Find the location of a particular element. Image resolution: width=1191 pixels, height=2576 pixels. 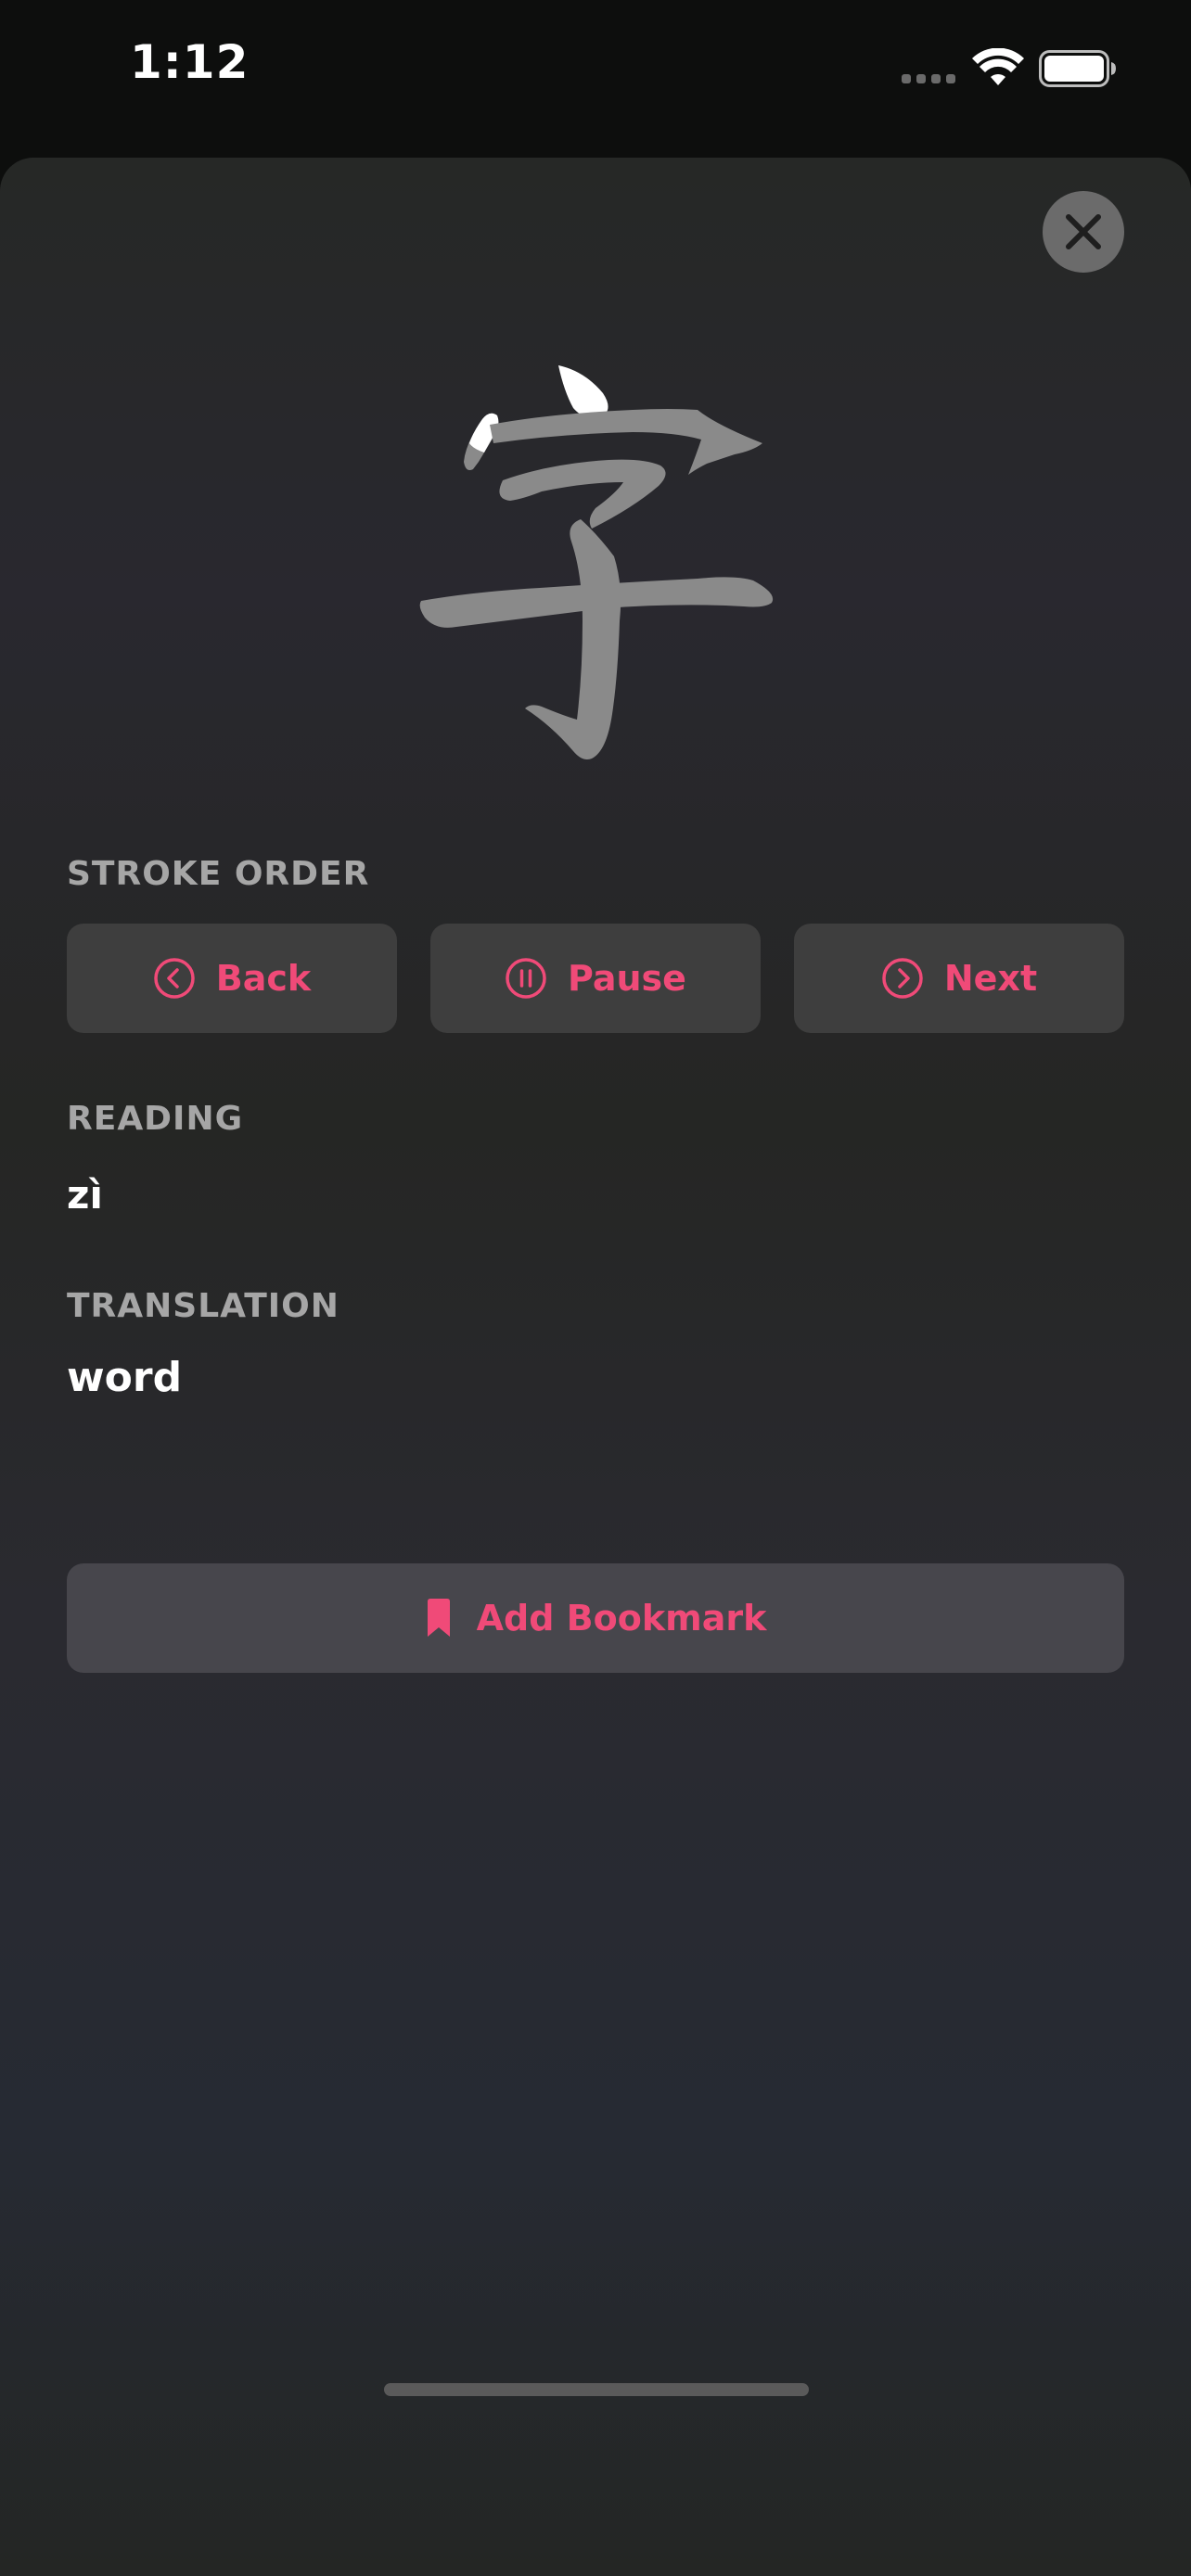

stroke-next-label: Next is located at coordinates (990, 978).